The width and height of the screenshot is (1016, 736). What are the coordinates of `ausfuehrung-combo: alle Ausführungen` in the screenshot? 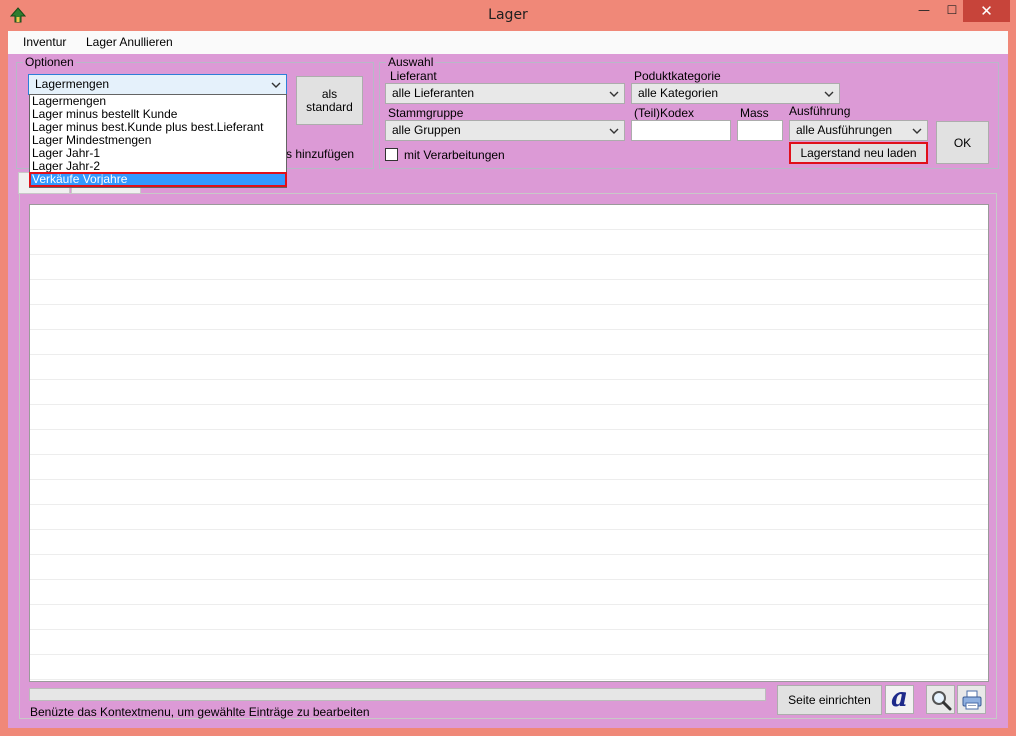 It's located at (858, 130).